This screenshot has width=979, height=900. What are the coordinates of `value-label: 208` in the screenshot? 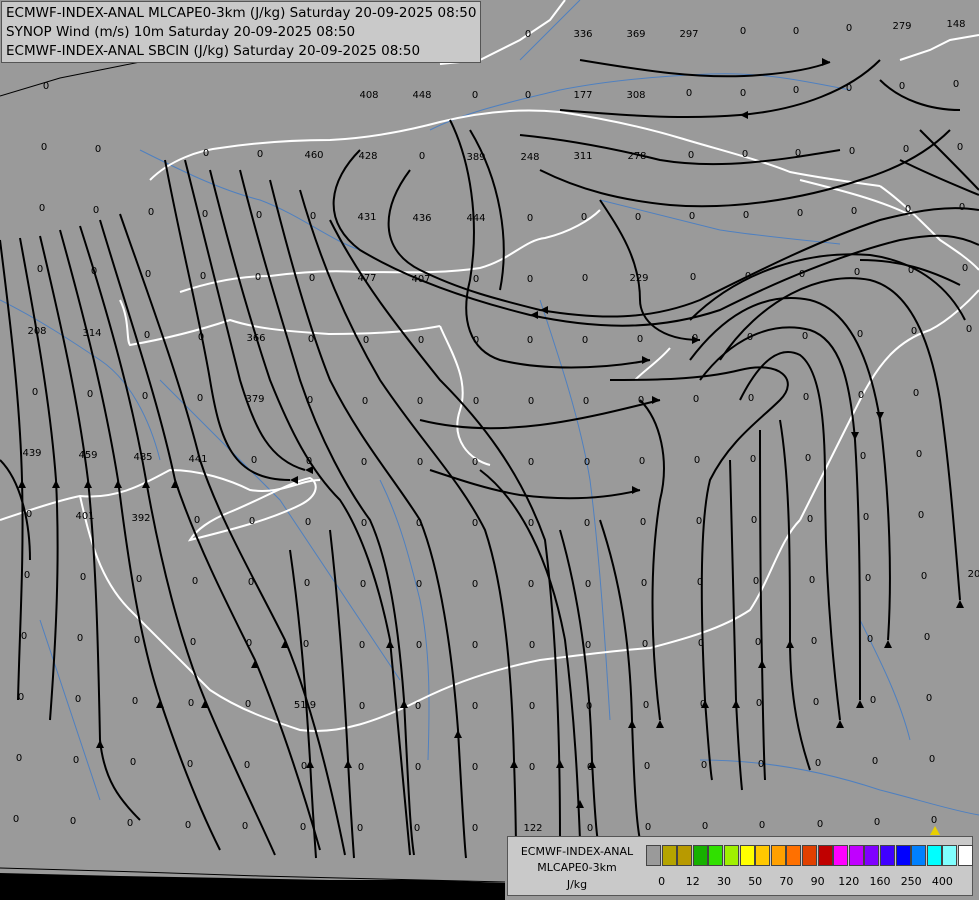 It's located at (36, 331).